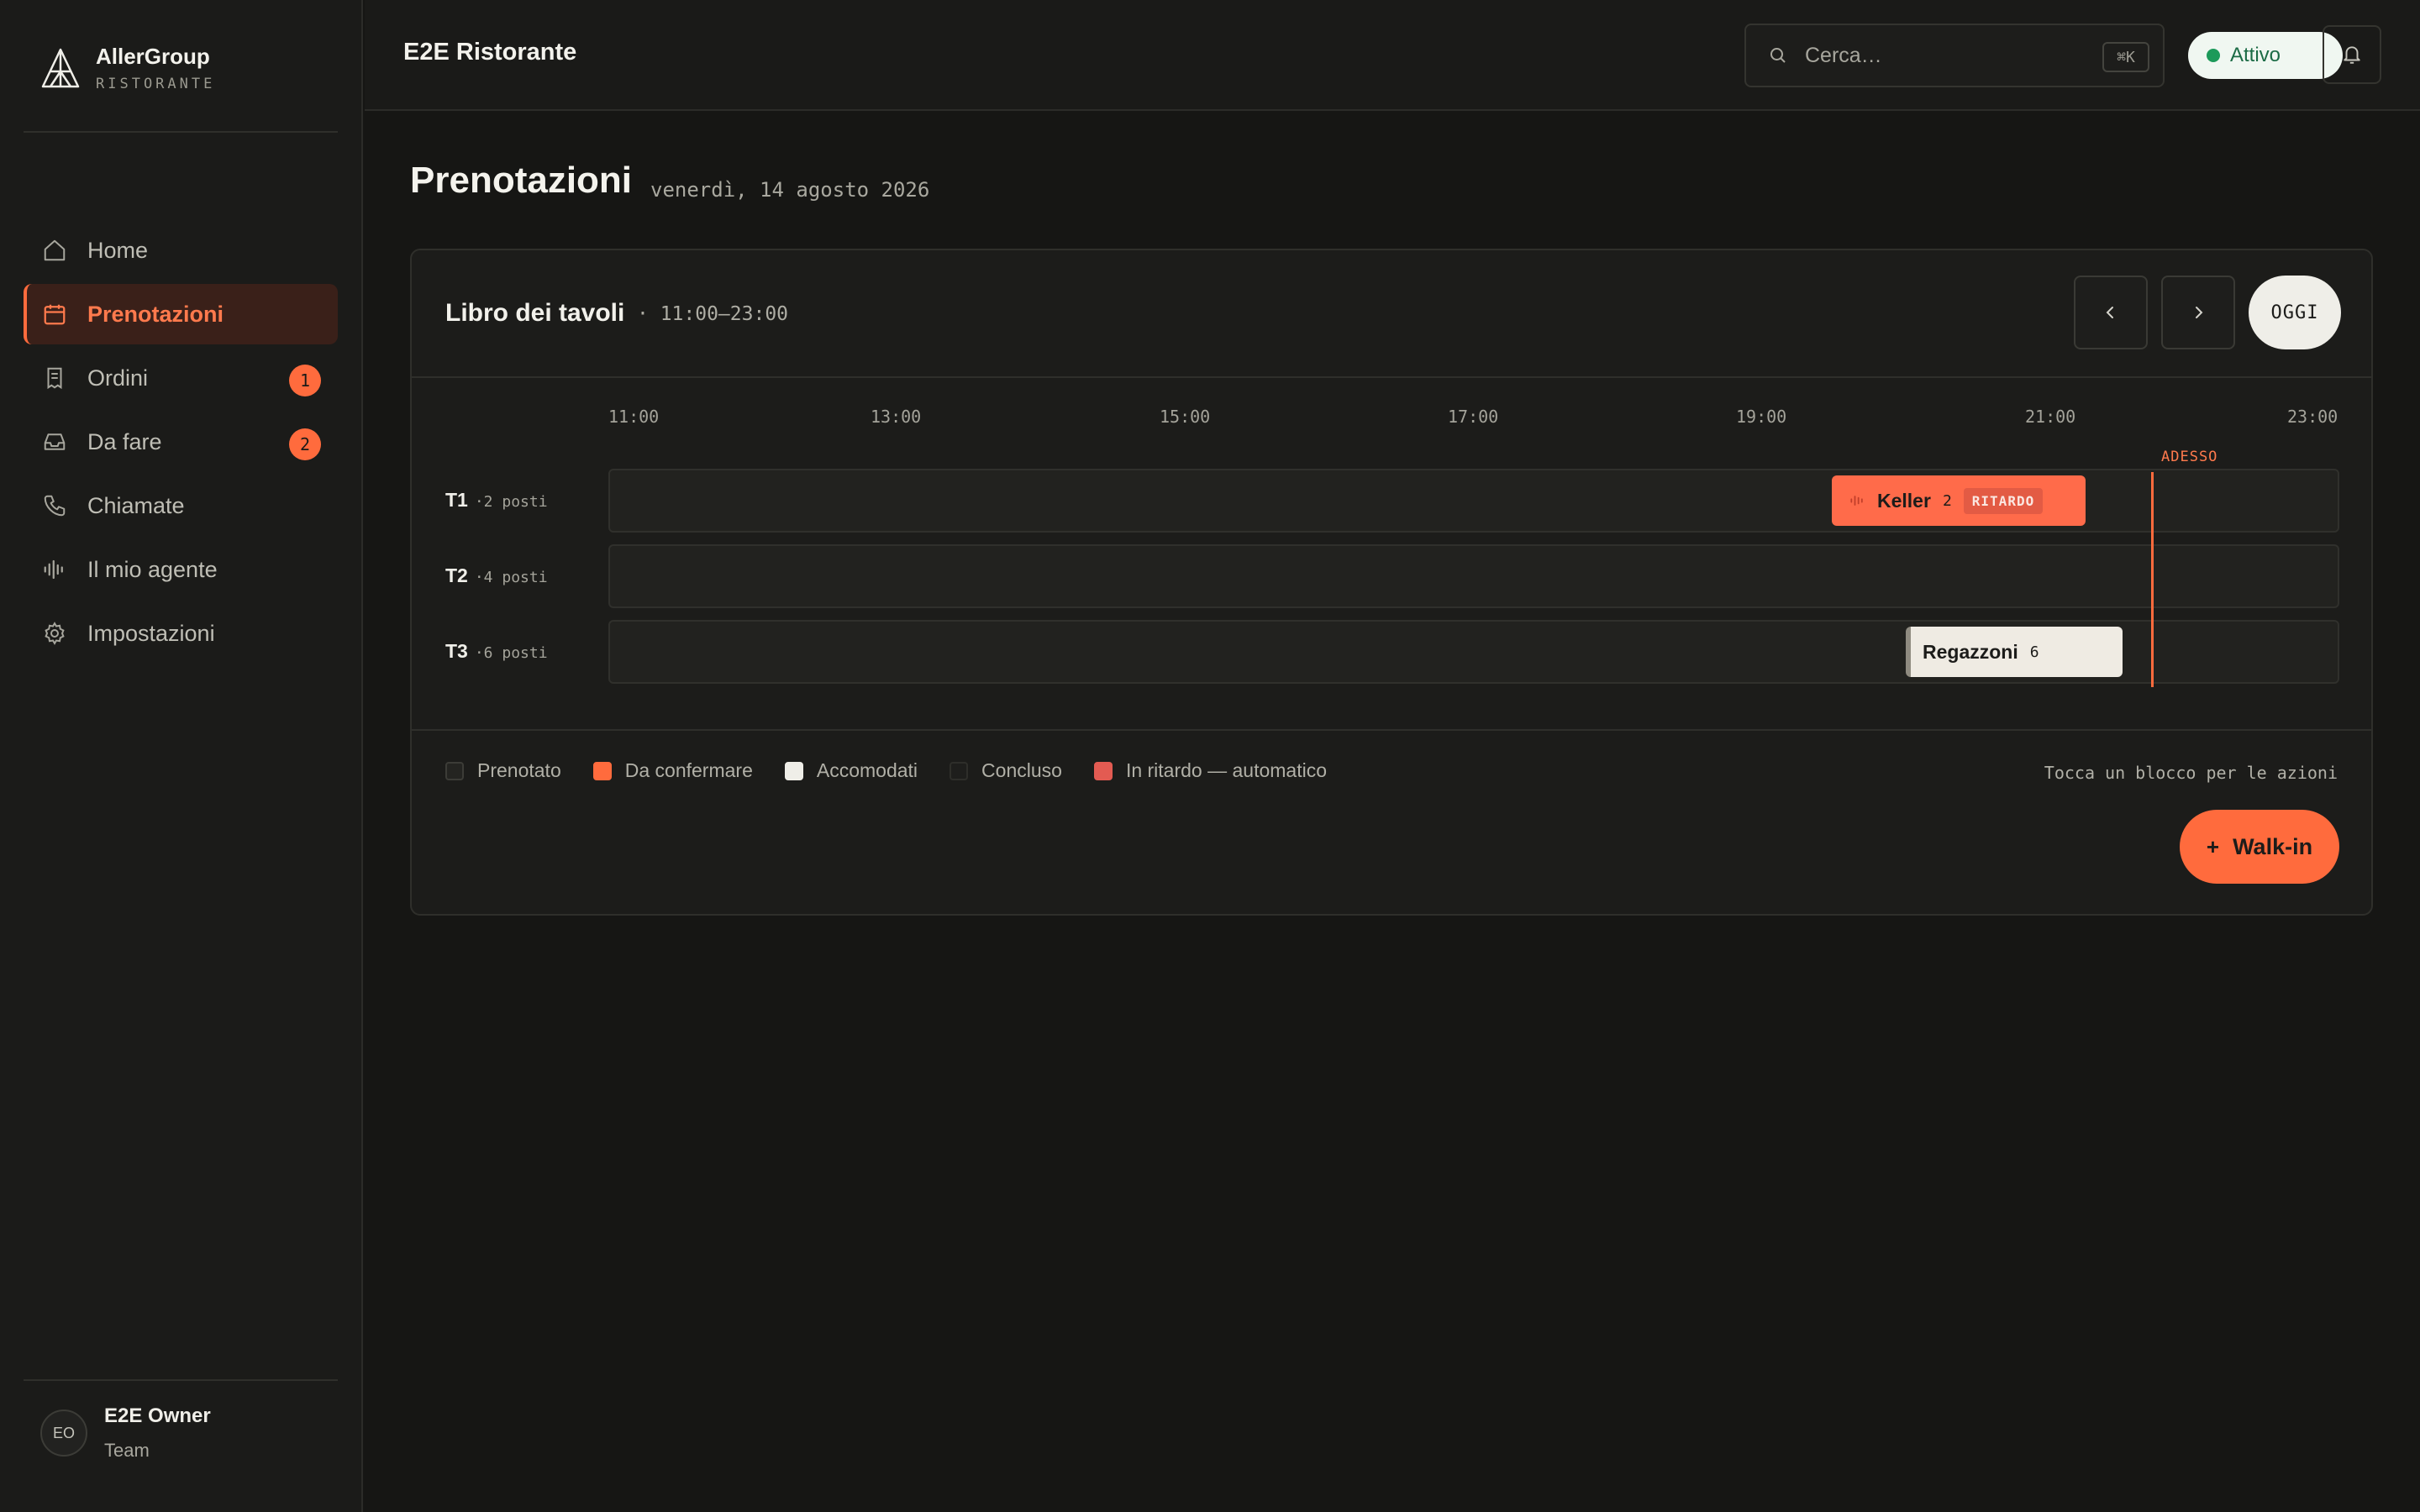 The width and height of the screenshot is (2420, 1512). I want to click on table-row-label: T2 ·4 posti, so click(496, 575).